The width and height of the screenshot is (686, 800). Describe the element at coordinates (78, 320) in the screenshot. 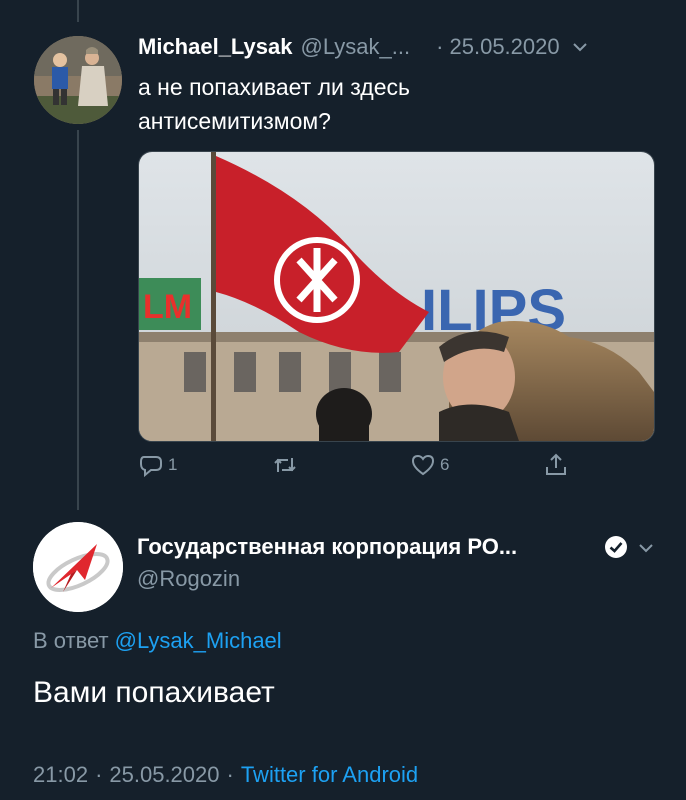

I see `thread-line` at that location.